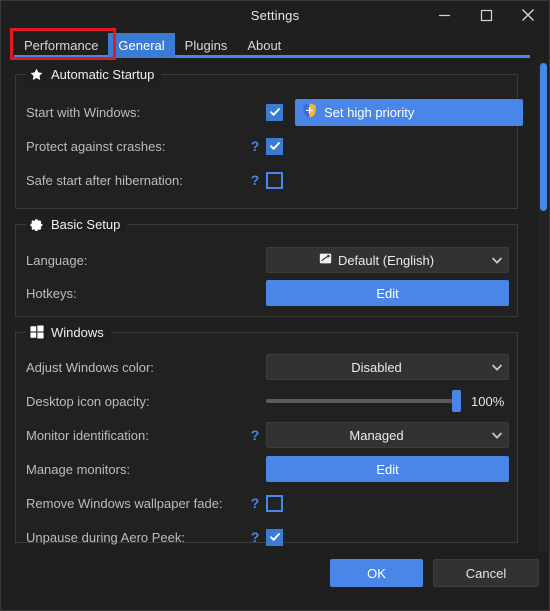 This screenshot has height=611, width=550. Describe the element at coordinates (543, 137) in the screenshot. I see `scrollbar-thumb` at that location.